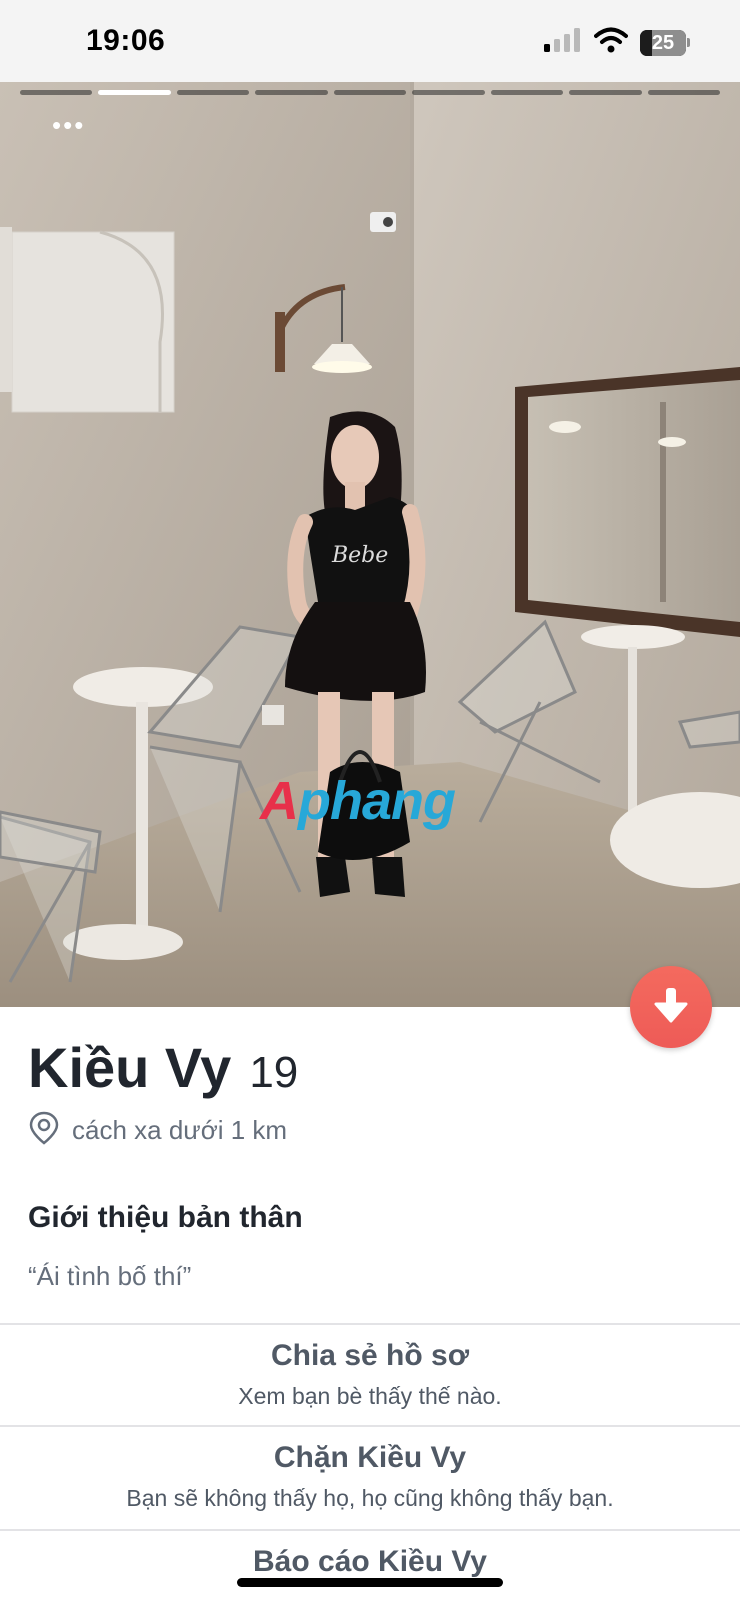 The image size is (740, 1600). Describe the element at coordinates (44, 1130) in the screenshot. I see `location-pin-icon` at that location.